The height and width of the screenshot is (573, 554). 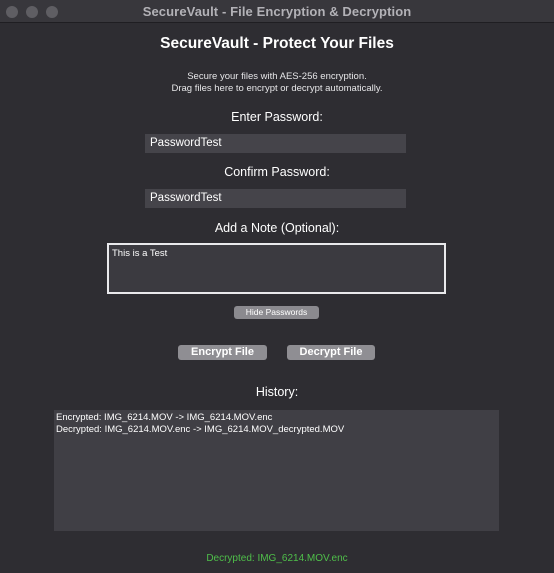 I want to click on zoom-icon, so click(x=52, y=12).